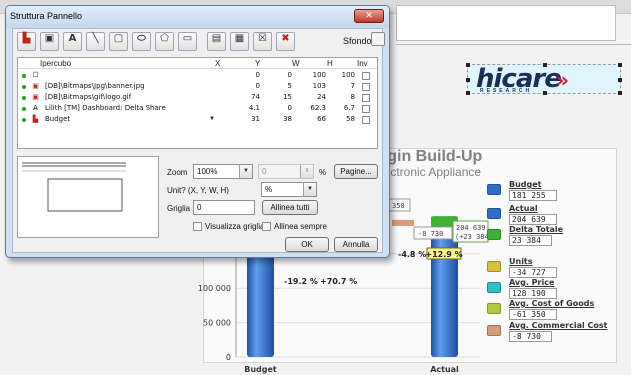 Image resolution: width=631 pixels, height=375 pixels. What do you see at coordinates (214, 288) in the screenshot?
I see `y-tick-label: 100 000` at bounding box center [214, 288].